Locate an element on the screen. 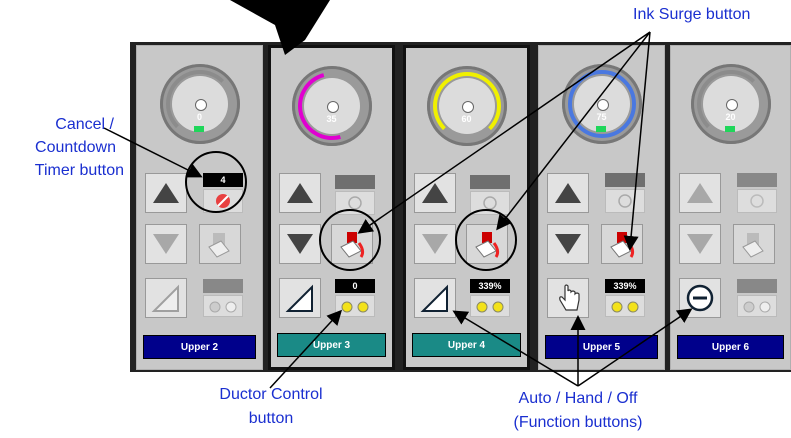  ink-surge-label: Ink Surge button is located at coordinates (692, 14).